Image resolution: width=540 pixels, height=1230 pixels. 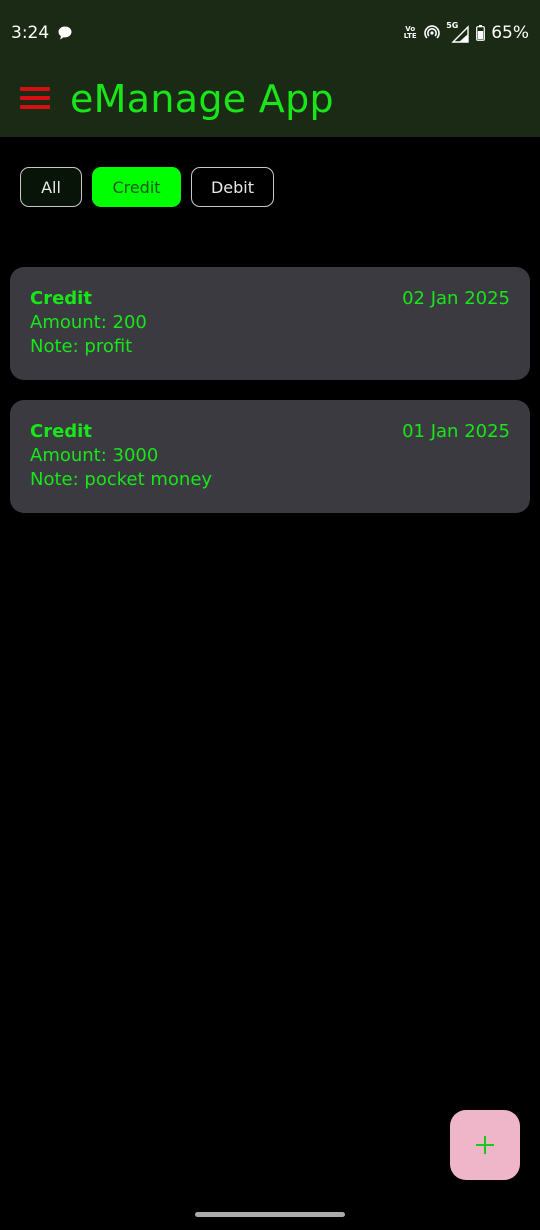 I want to click on hamburger-menu-icon, so click(x=35, y=98).